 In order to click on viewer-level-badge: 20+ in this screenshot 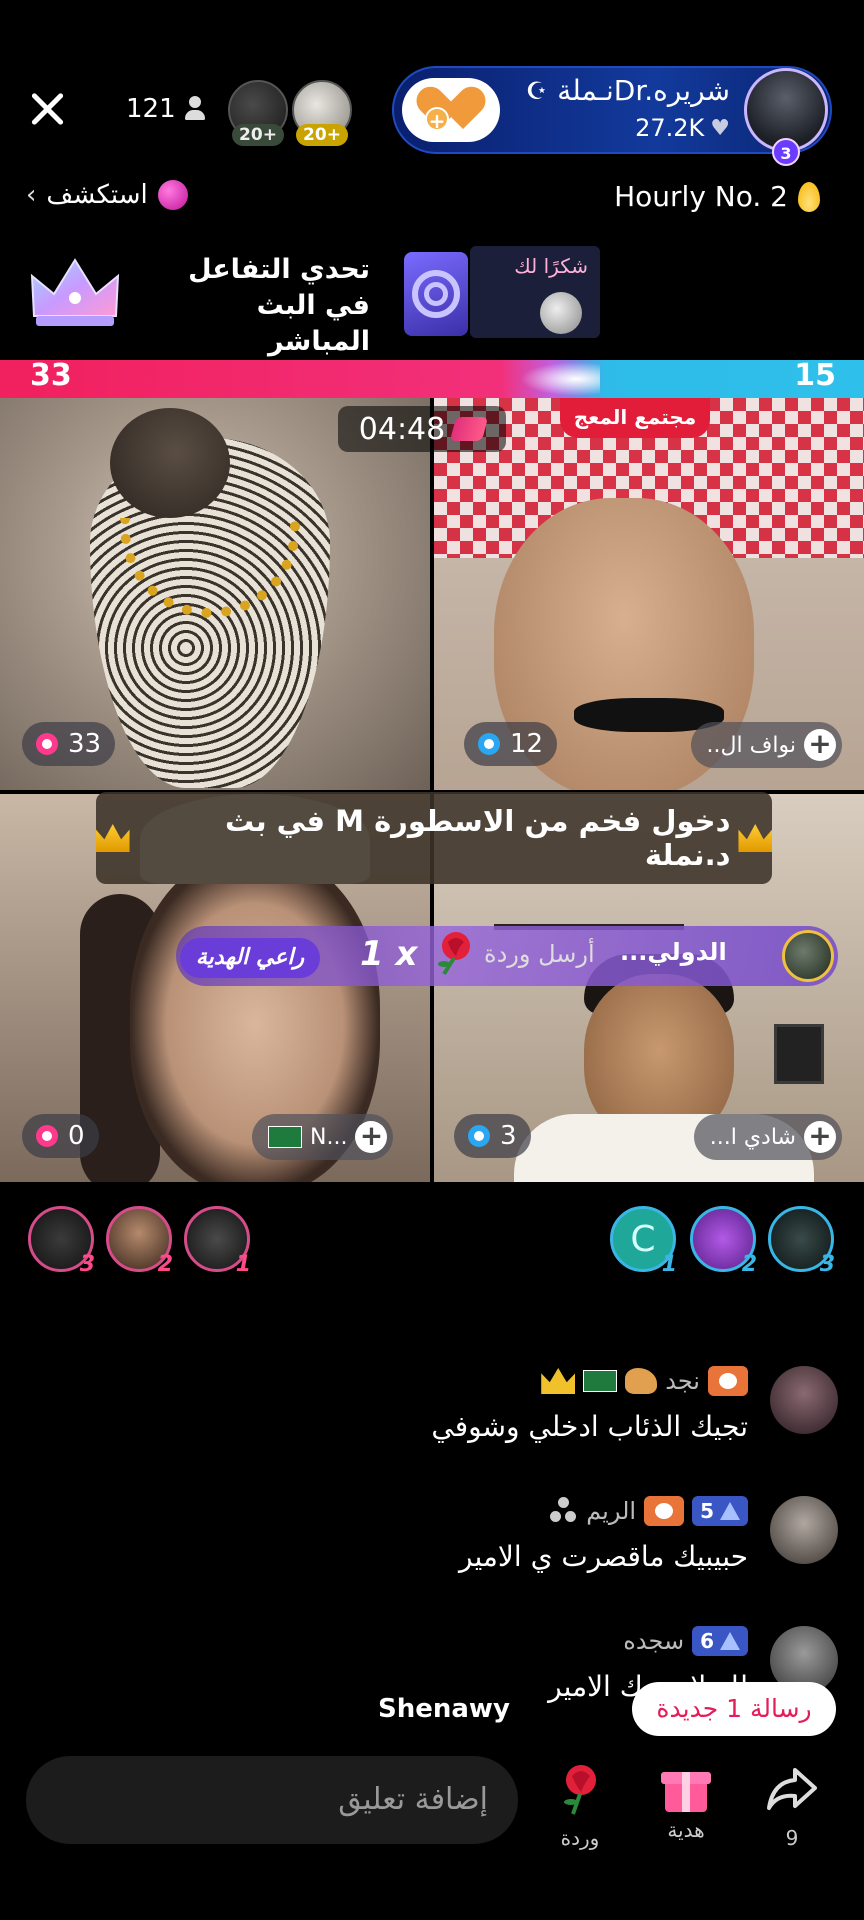, I will do `click(322, 135)`.